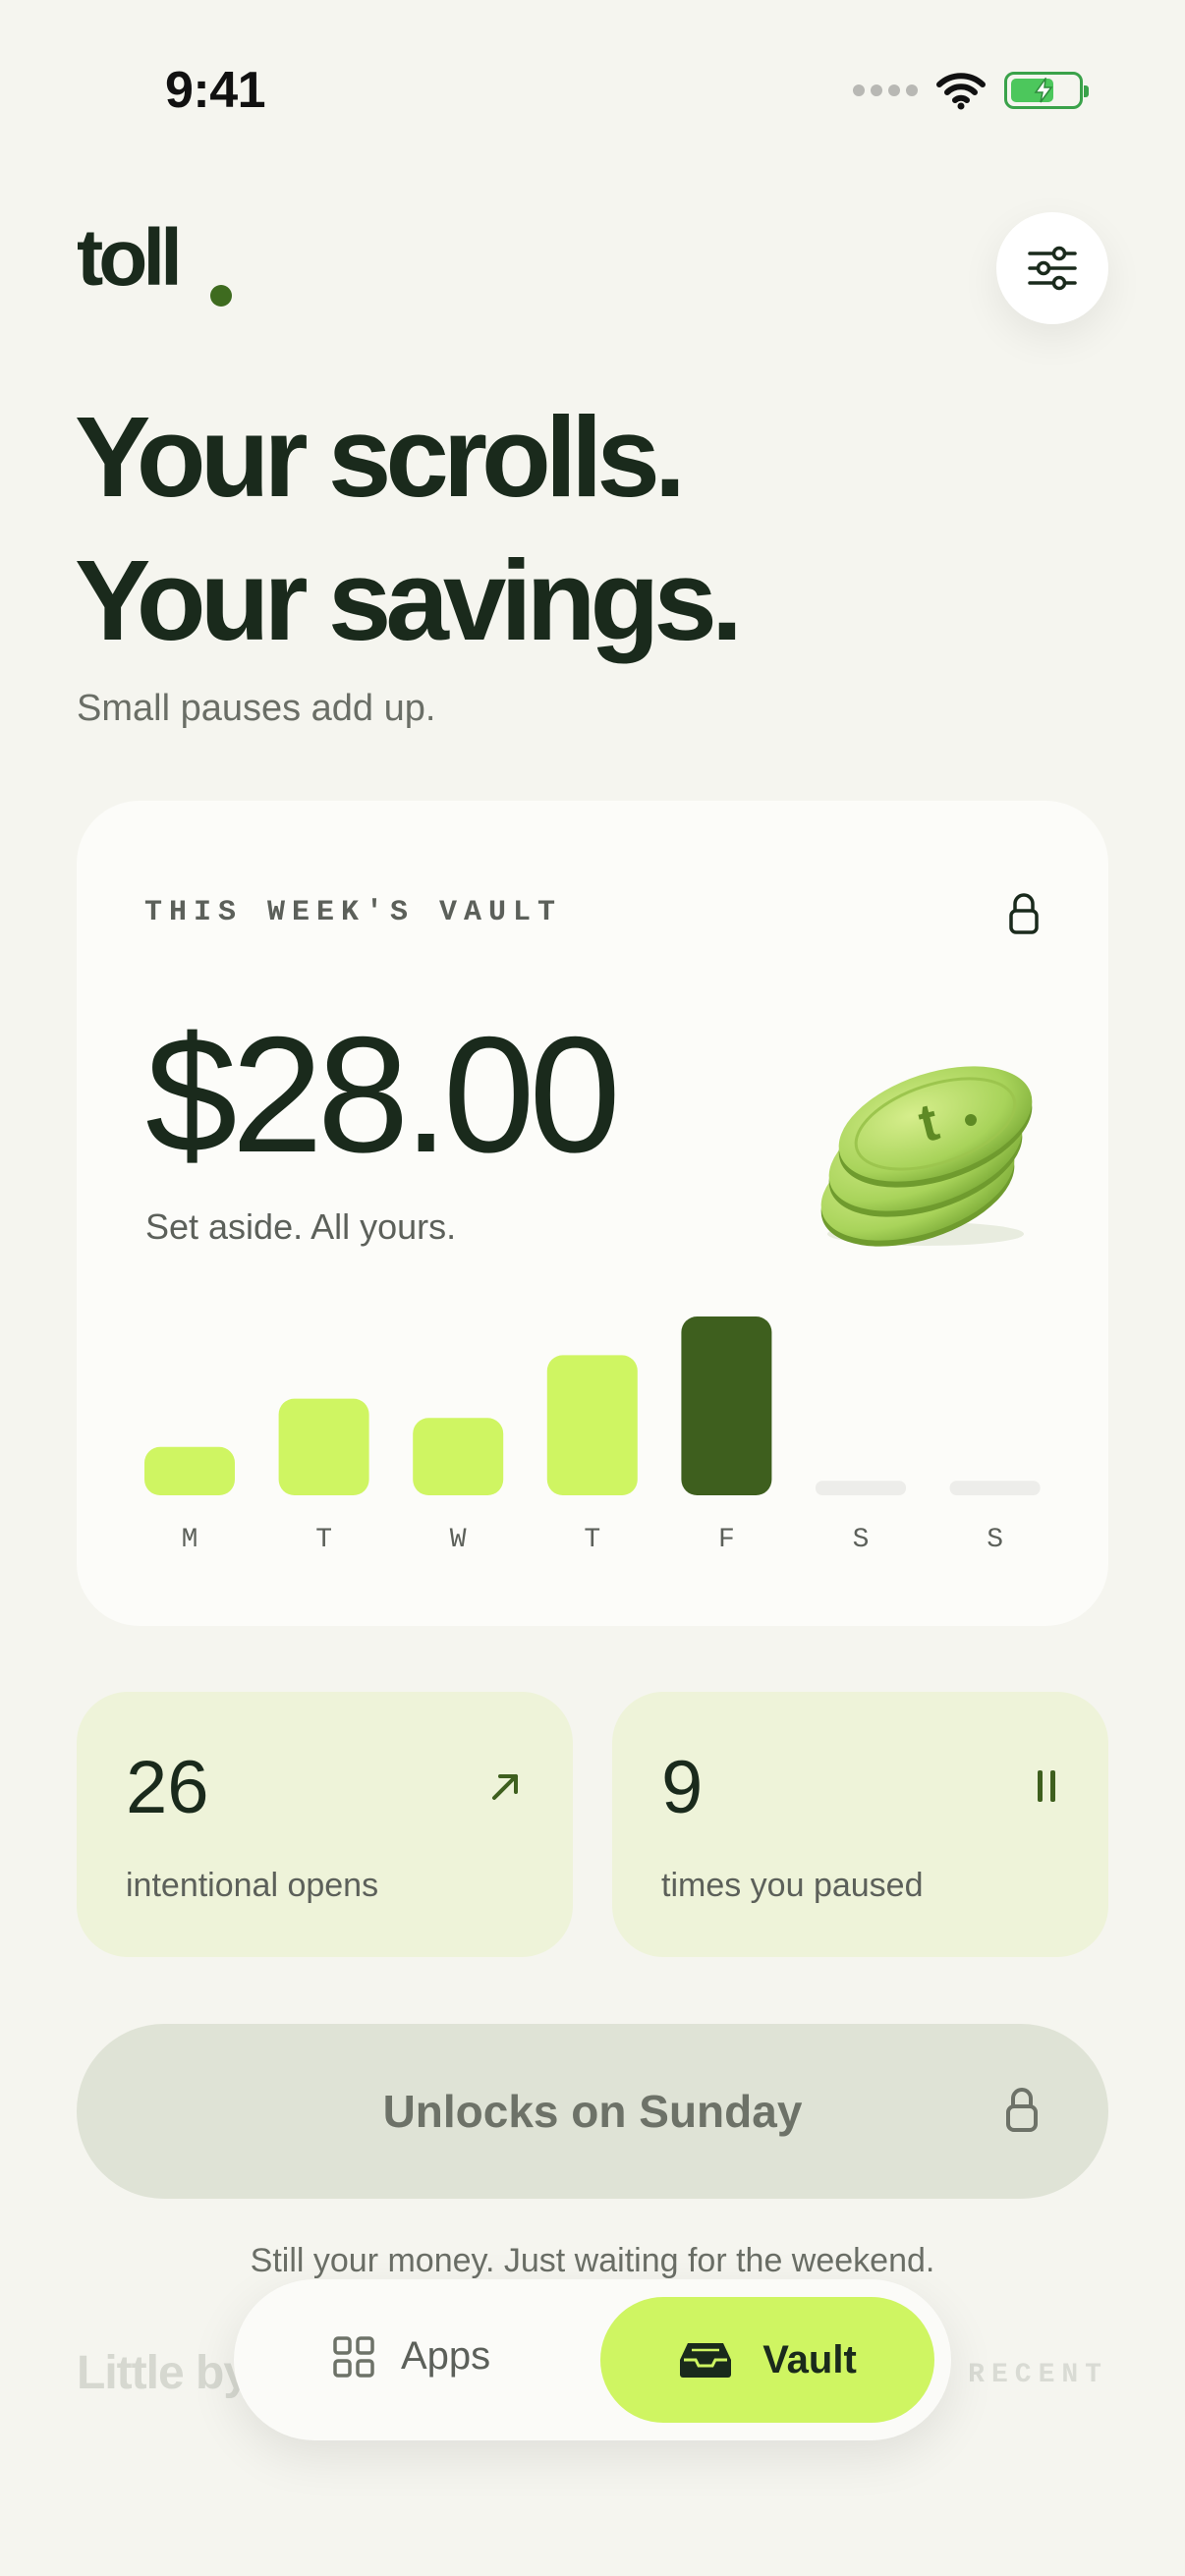 The height and width of the screenshot is (2576, 1185). I want to click on logo-dot, so click(221, 296).